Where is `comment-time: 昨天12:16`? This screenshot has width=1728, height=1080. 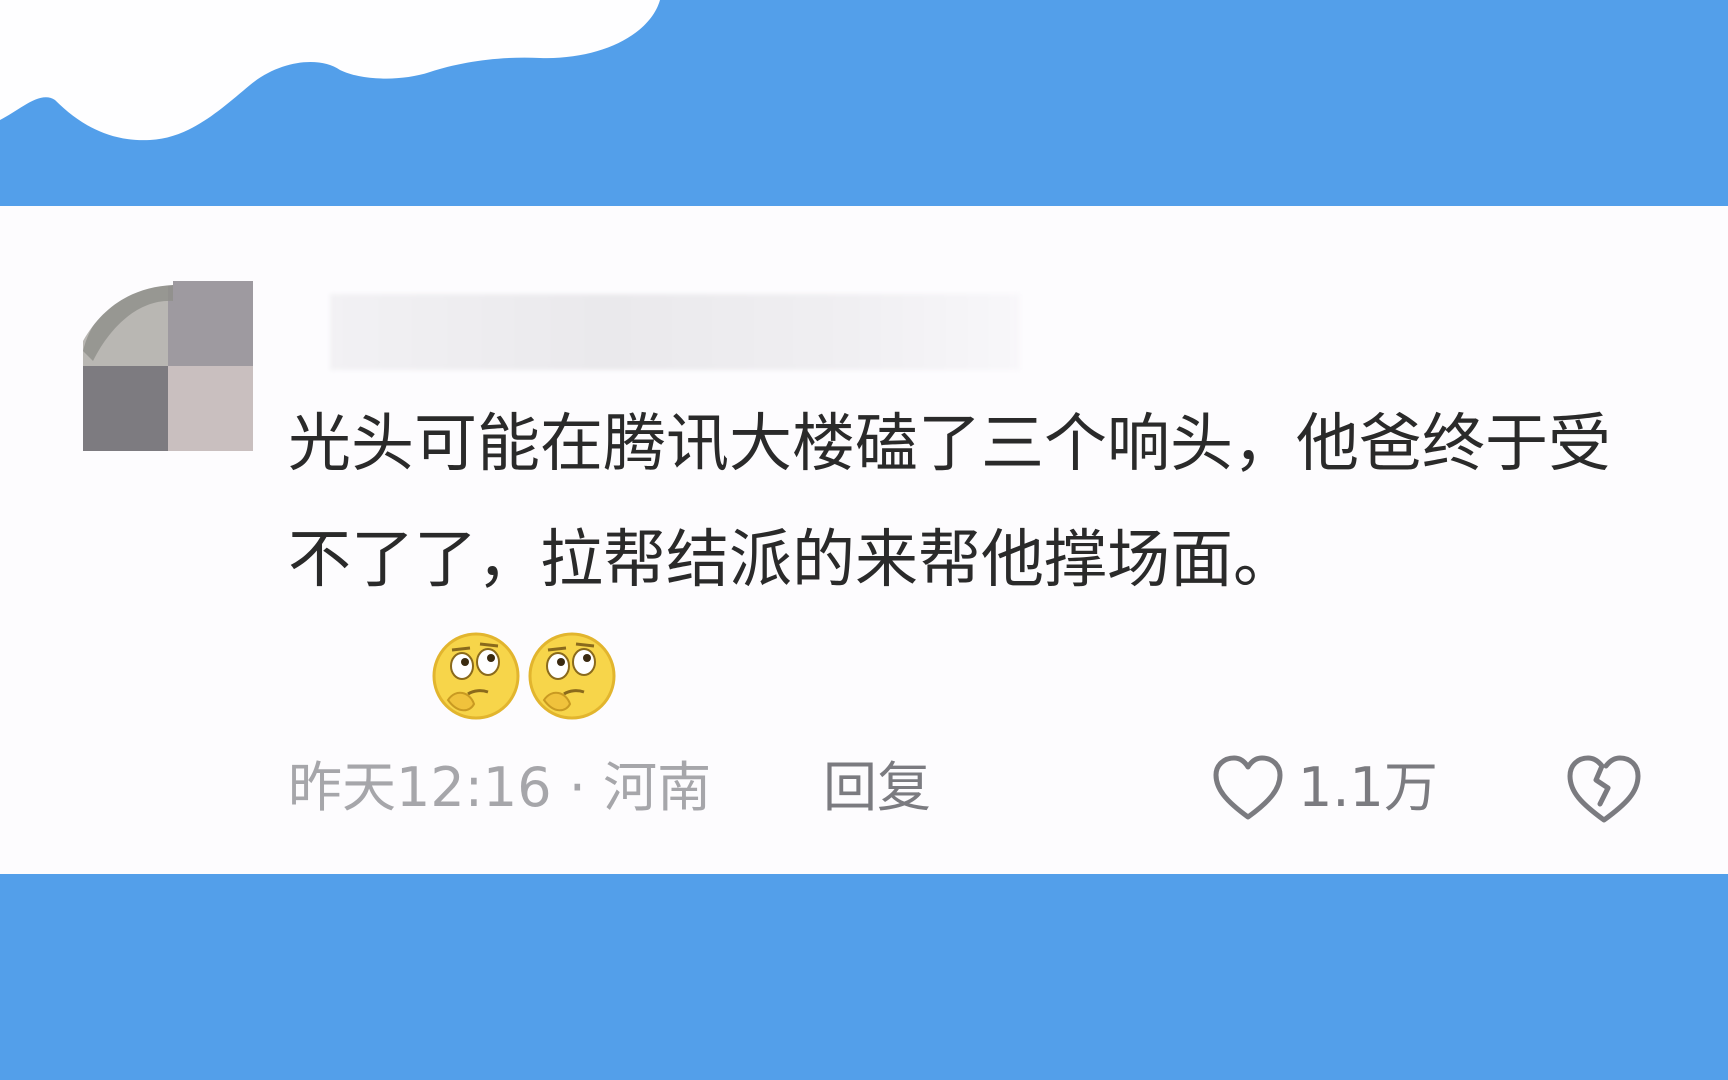 comment-time: 昨天12:16 is located at coordinates (420, 787).